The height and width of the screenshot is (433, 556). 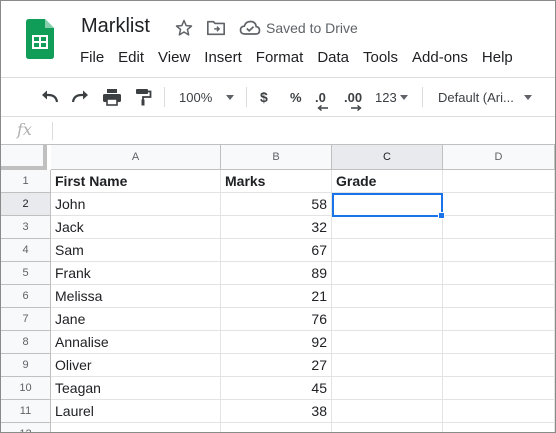 What do you see at coordinates (441, 215) in the screenshot?
I see `fill-handle` at bounding box center [441, 215].